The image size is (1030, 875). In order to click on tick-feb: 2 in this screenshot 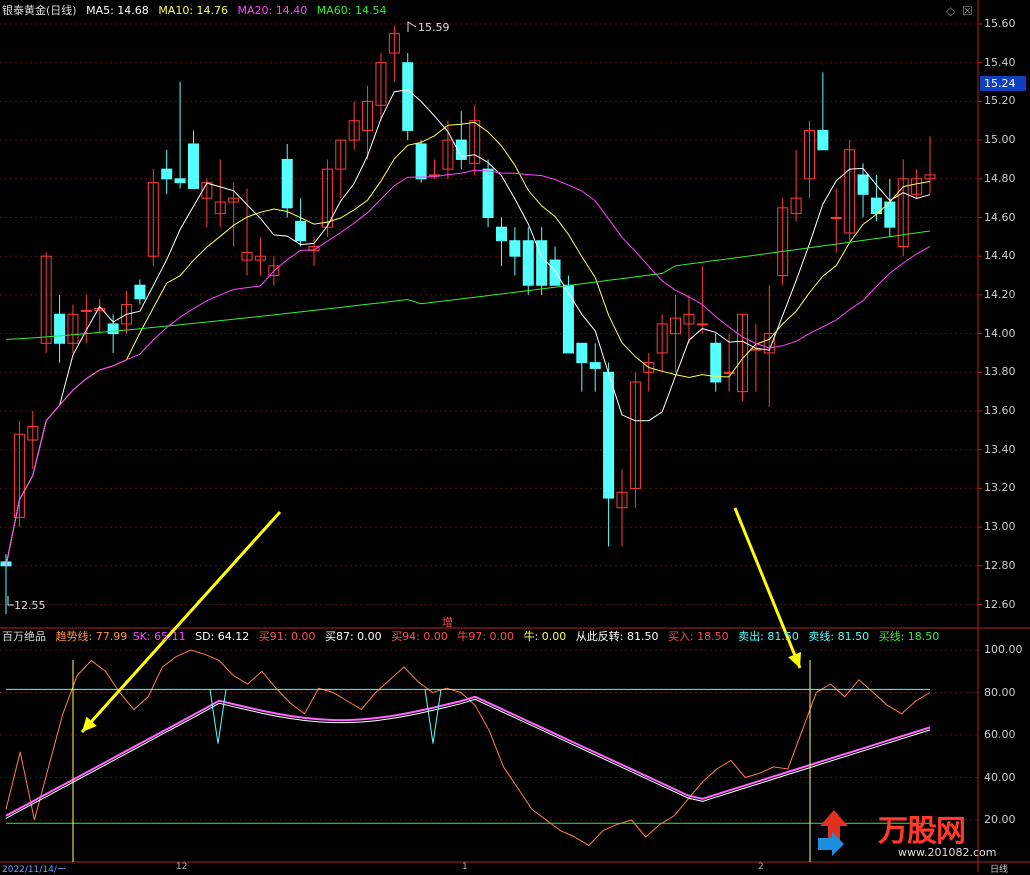, I will do `click(761, 867)`.